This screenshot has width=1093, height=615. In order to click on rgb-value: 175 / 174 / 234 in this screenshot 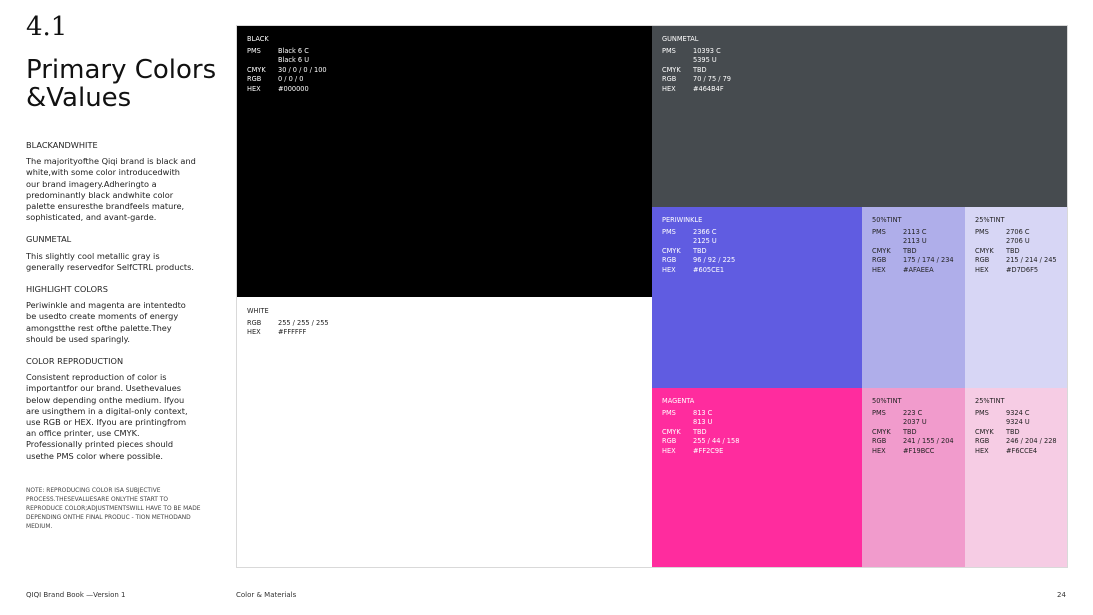, I will do `click(928, 260)`.